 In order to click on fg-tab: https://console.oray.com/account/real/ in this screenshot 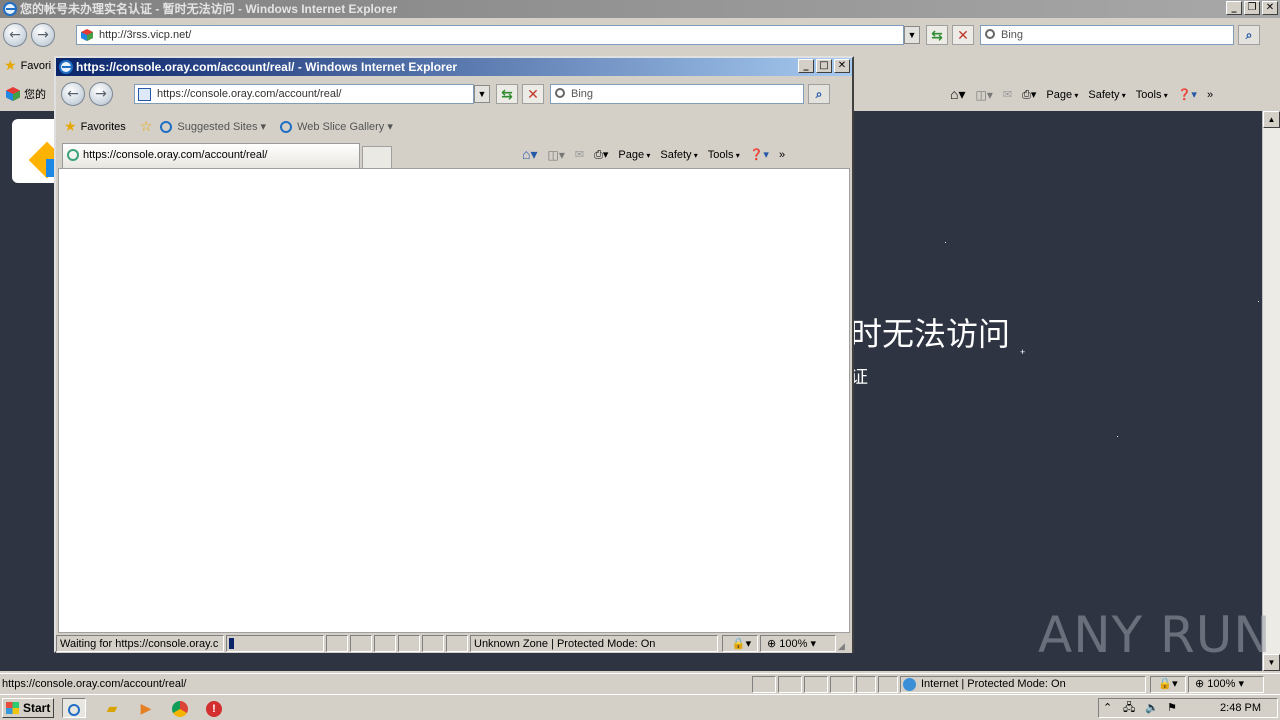, I will do `click(211, 155)`.